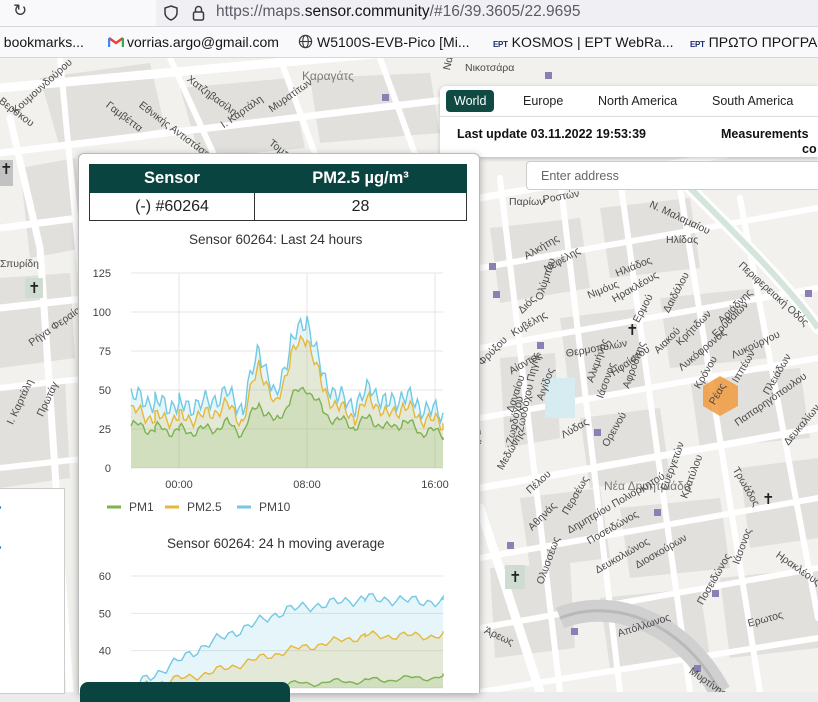  I want to click on shield-icon, so click(171, 13).